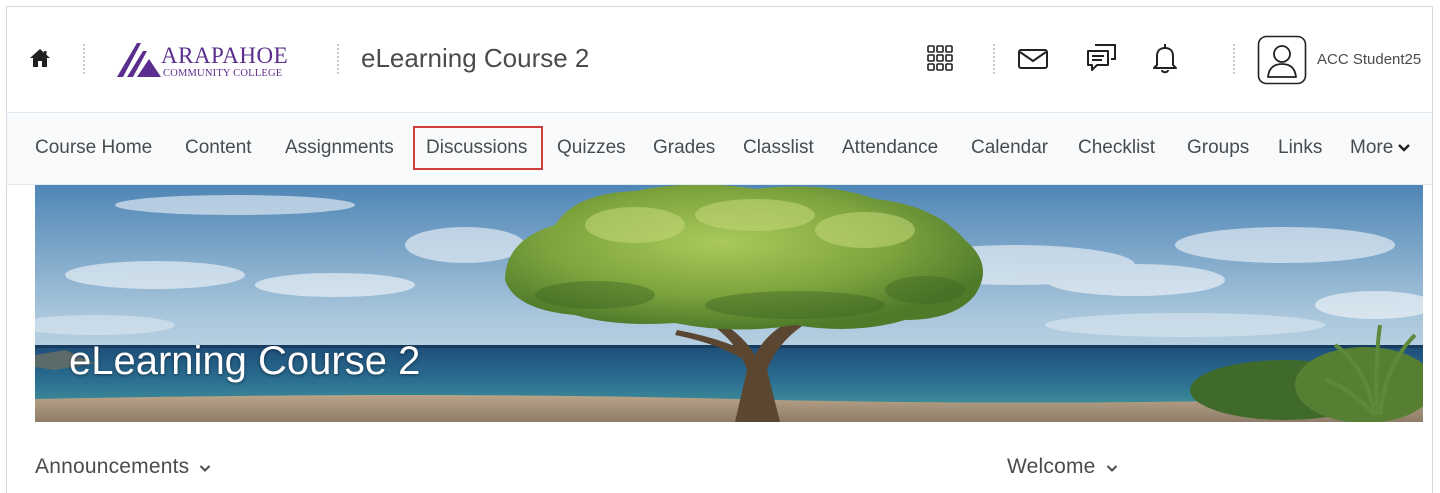 The width and height of the screenshot is (1440, 493). What do you see at coordinates (112, 466) in the screenshot?
I see `announcements-title: Announcements` at bounding box center [112, 466].